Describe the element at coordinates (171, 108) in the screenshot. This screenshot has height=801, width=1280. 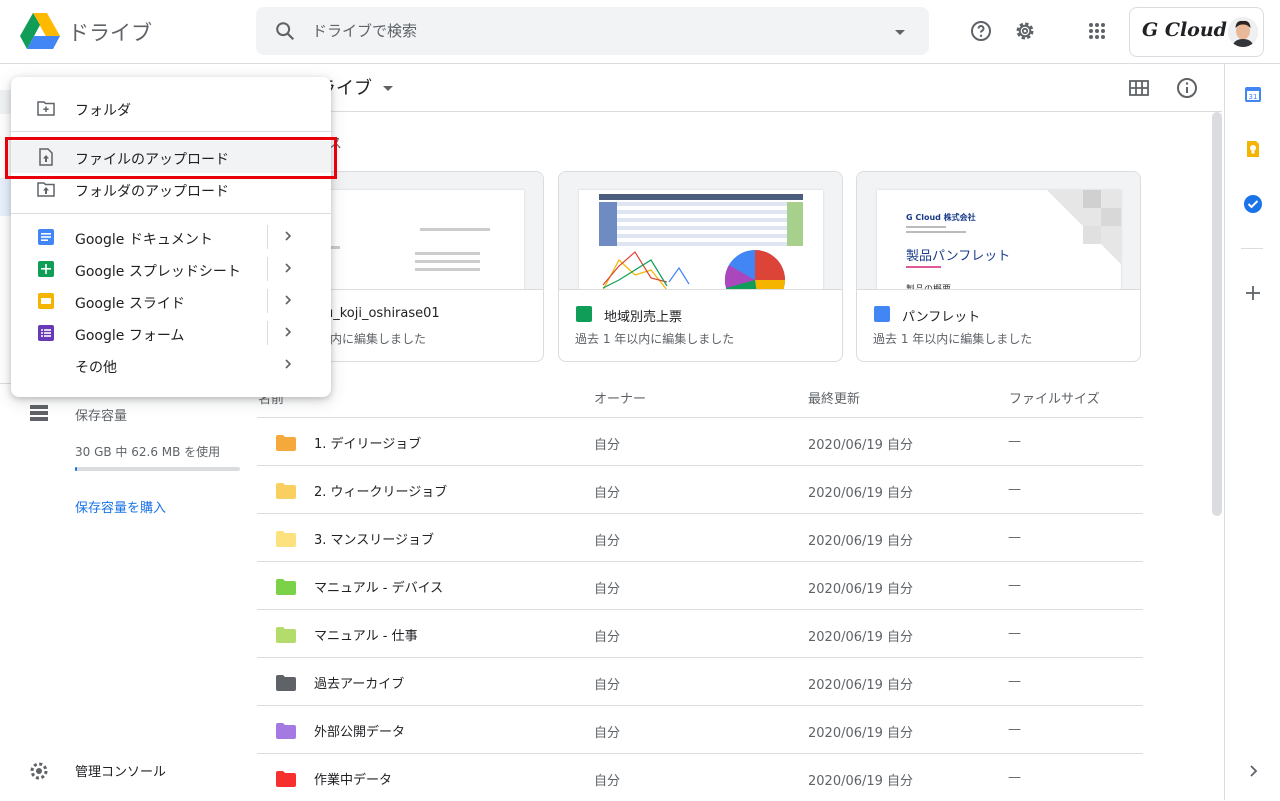
I see `menu-item-new-folder: フォルダ` at that location.